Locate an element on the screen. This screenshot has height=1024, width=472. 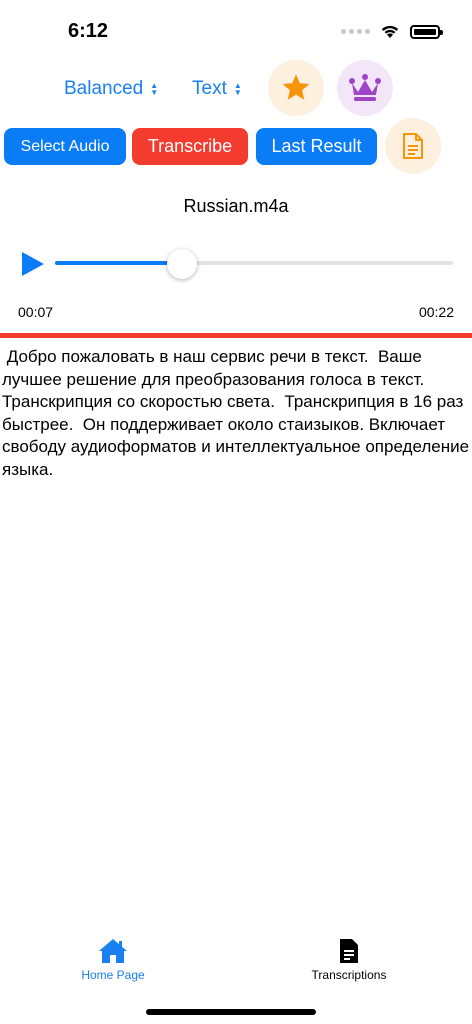
home-indicator is located at coordinates (231, 1012).